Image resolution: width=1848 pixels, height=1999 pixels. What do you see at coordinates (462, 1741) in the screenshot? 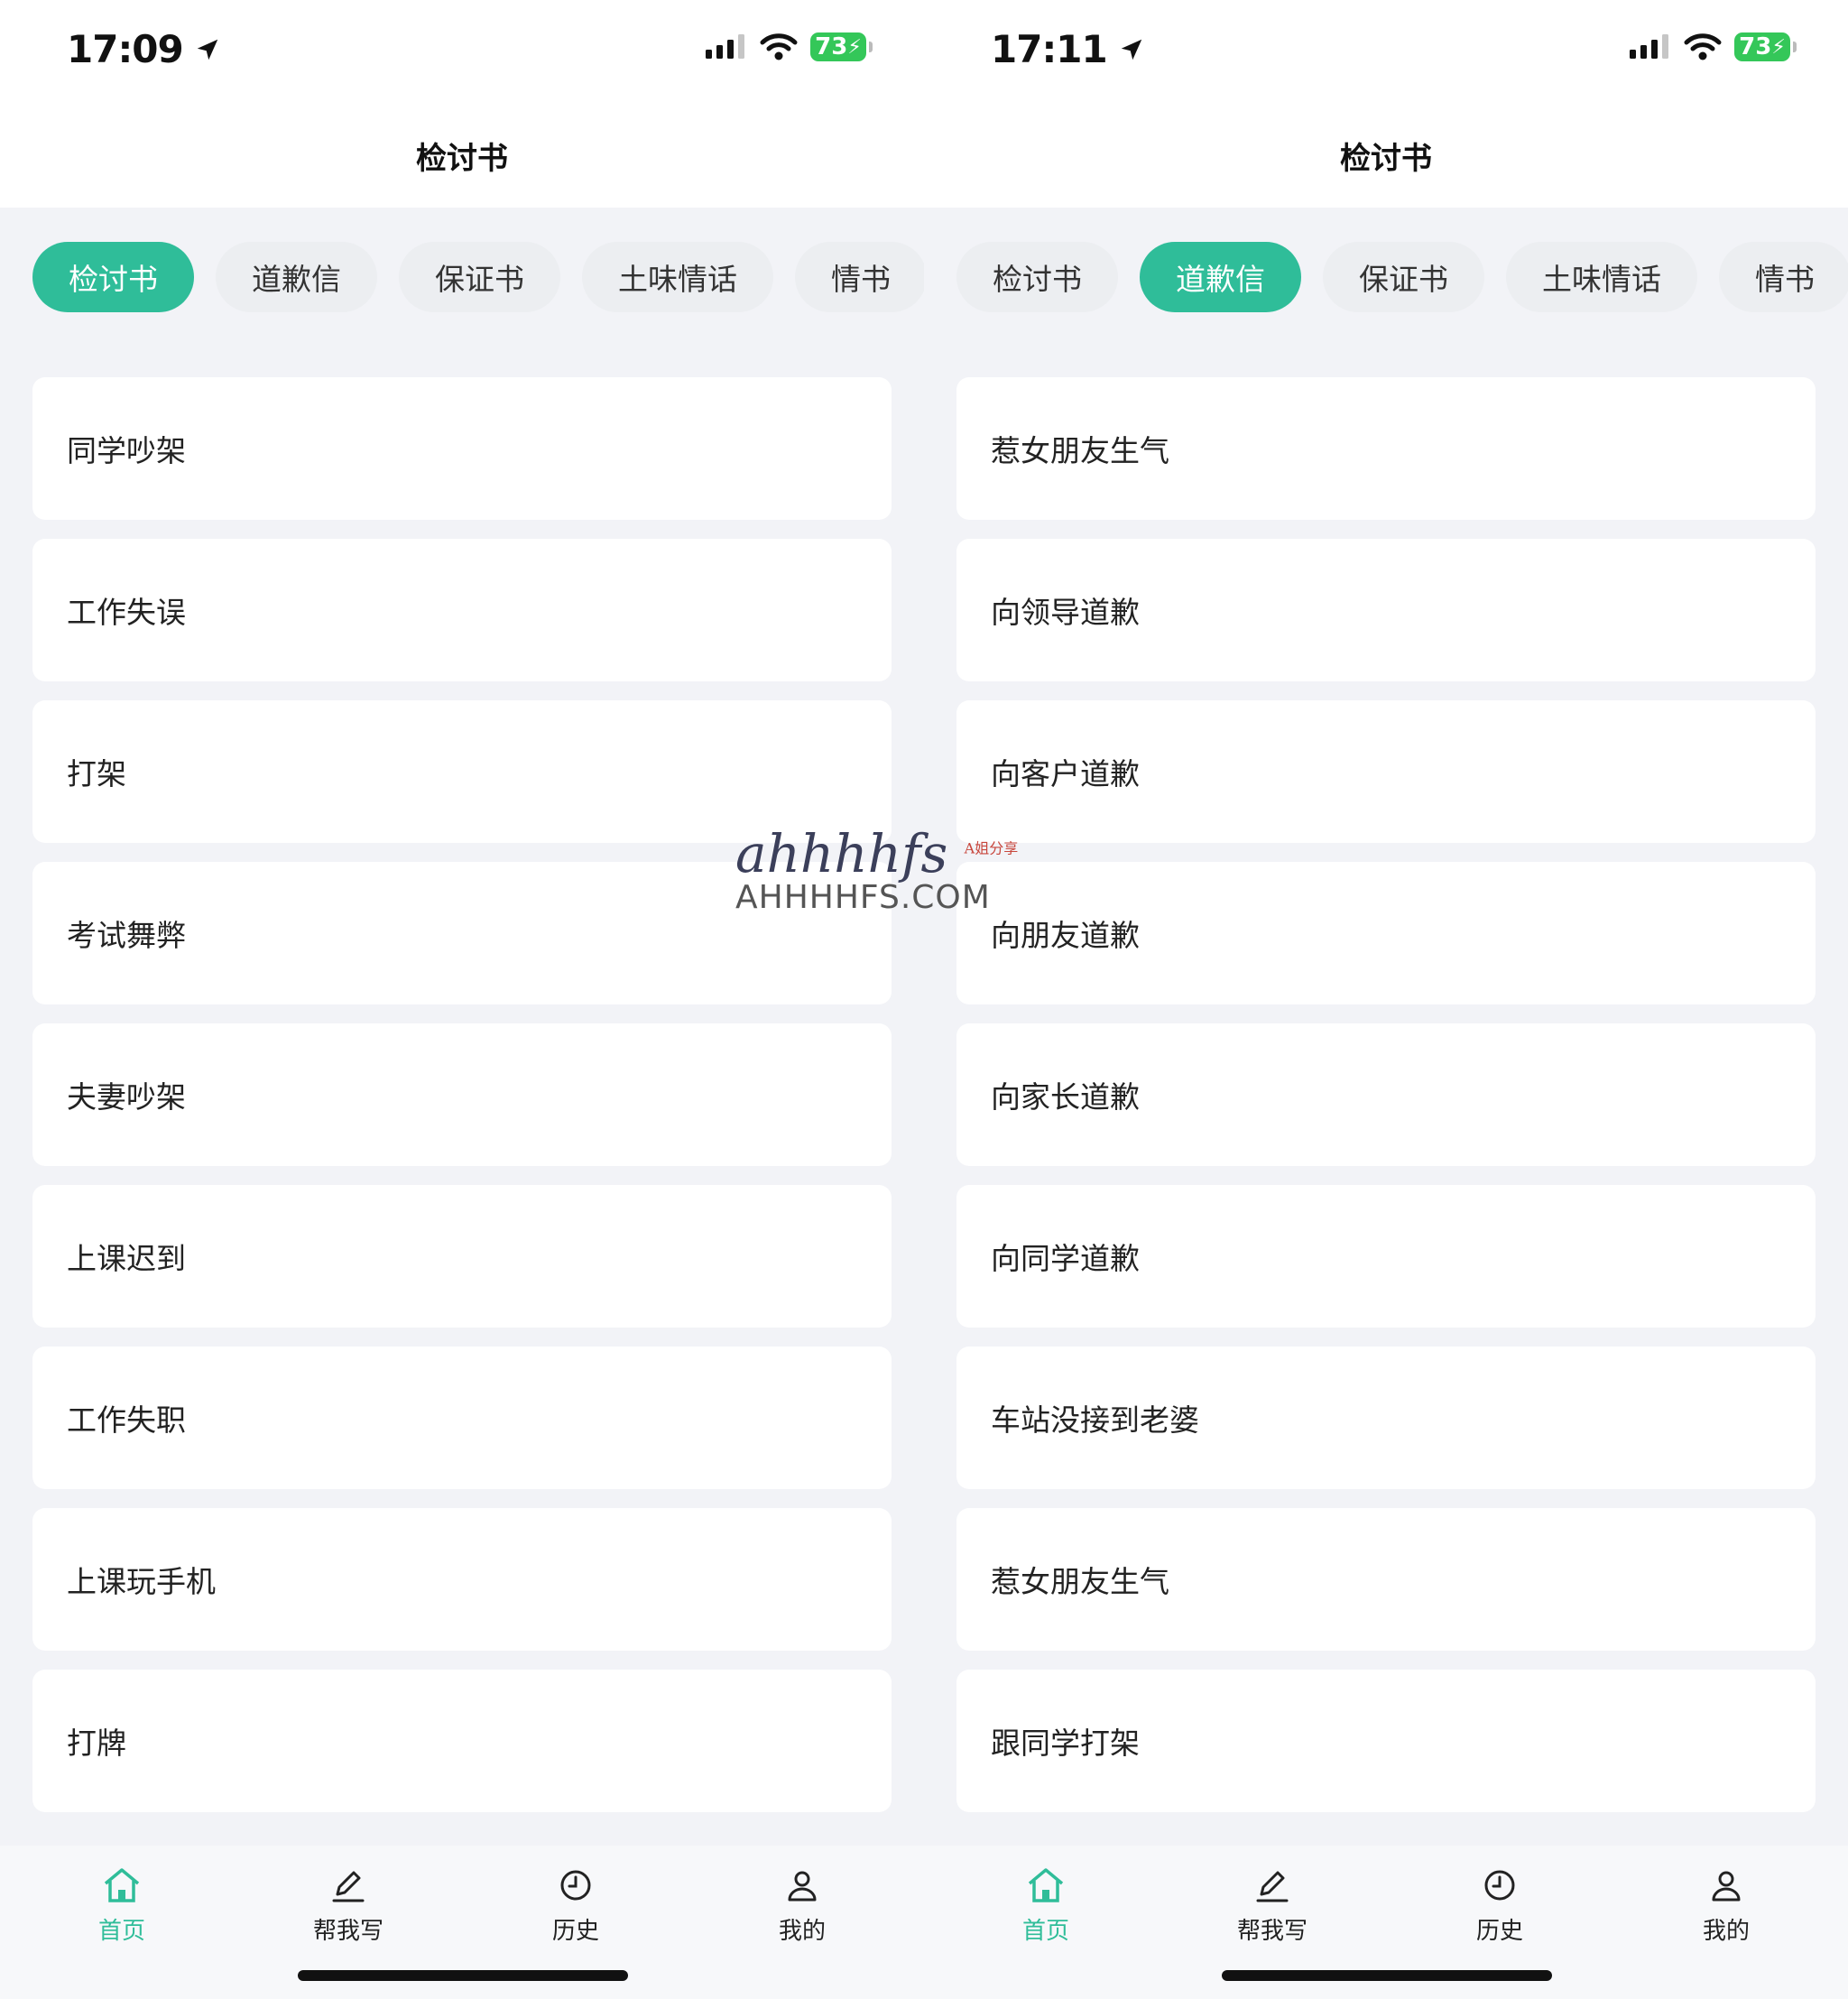
I see `list-item: 打牌` at bounding box center [462, 1741].